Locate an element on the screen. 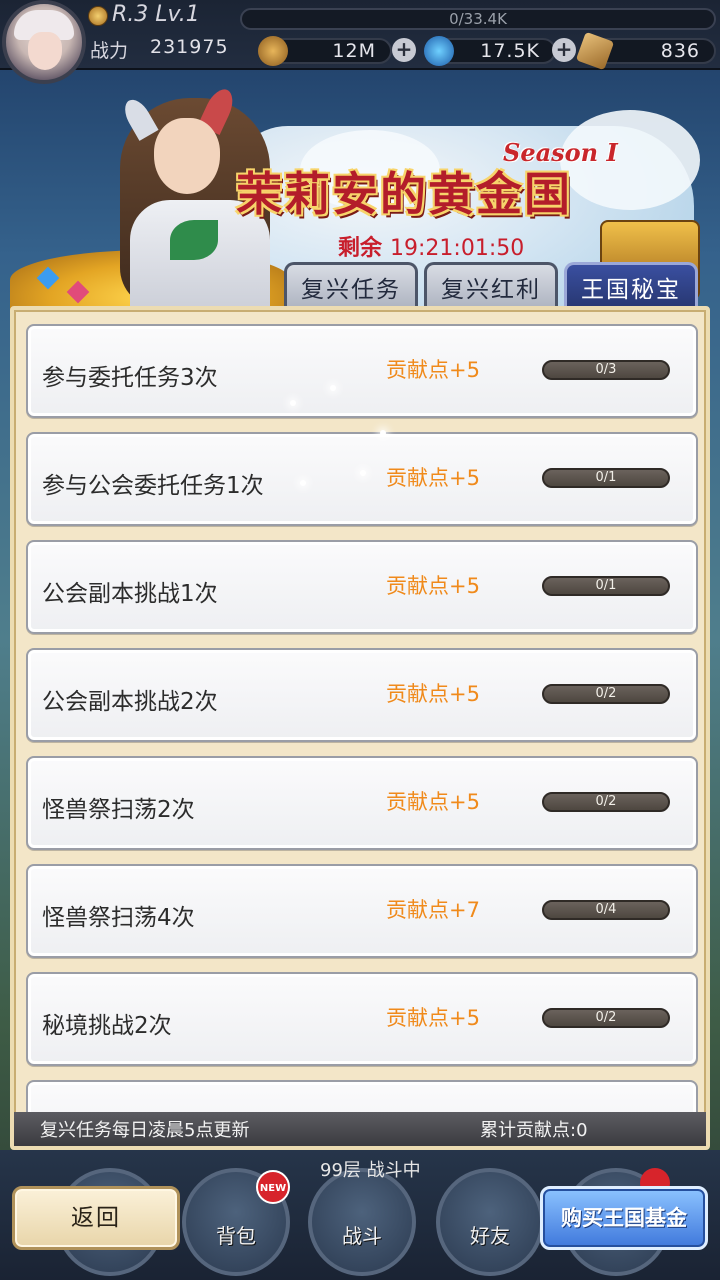 This screenshot has height=1280, width=720. quest-row: 参与公会委托任务1次 贡献点+5 0/1 is located at coordinates (362, 479).